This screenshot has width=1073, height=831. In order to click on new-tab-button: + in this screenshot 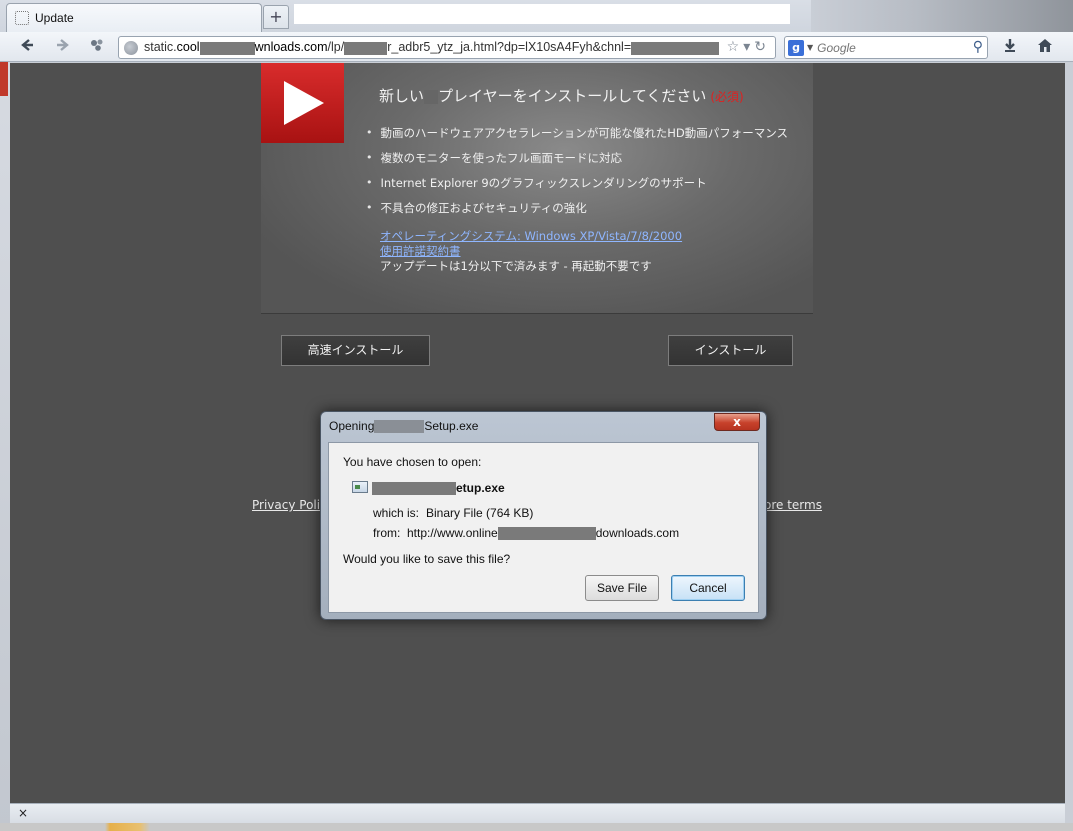, I will do `click(276, 17)`.